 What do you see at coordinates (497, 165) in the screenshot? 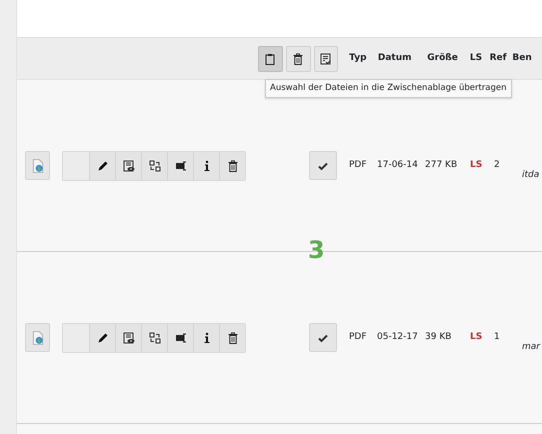
I see `ref-cell-text: 2` at bounding box center [497, 165].